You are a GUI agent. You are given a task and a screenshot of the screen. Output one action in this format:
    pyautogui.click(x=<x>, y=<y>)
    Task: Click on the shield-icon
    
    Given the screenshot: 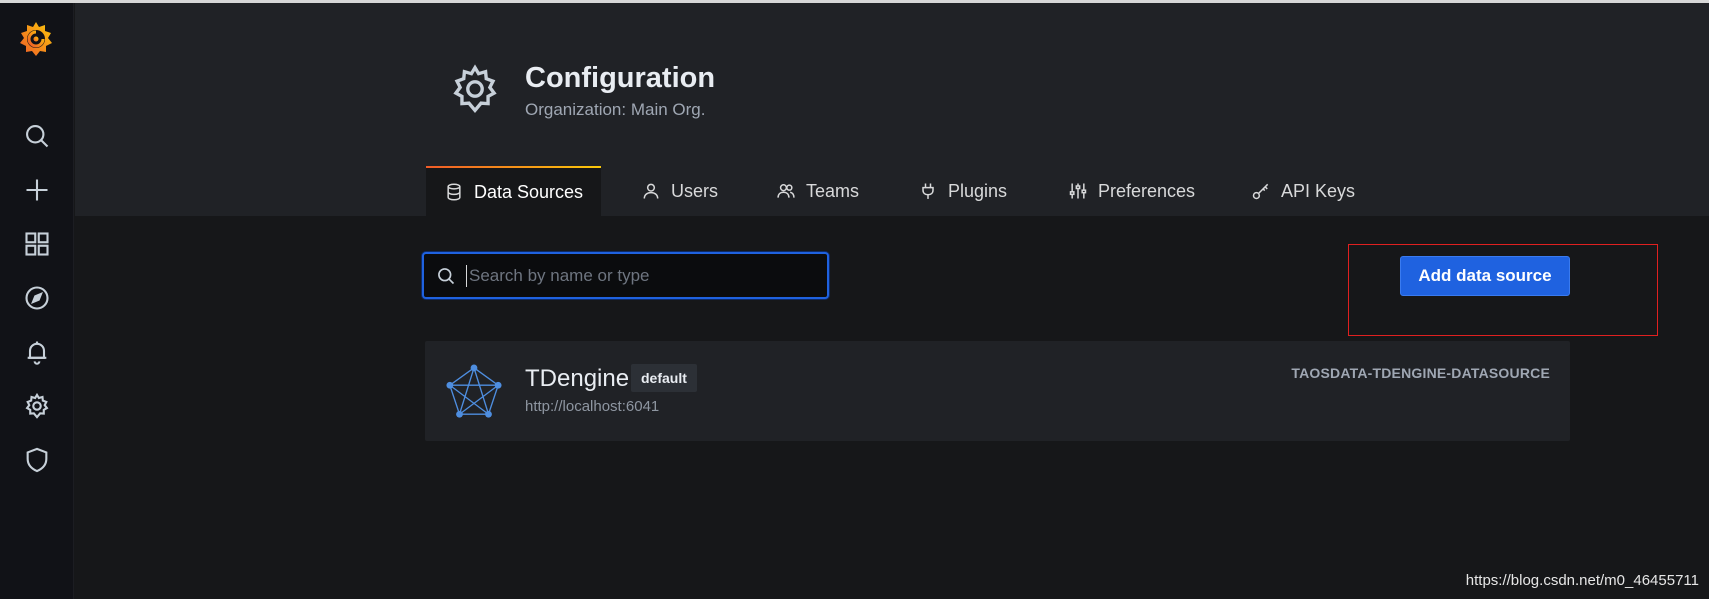 What is the action you would take?
    pyautogui.click(x=37, y=460)
    